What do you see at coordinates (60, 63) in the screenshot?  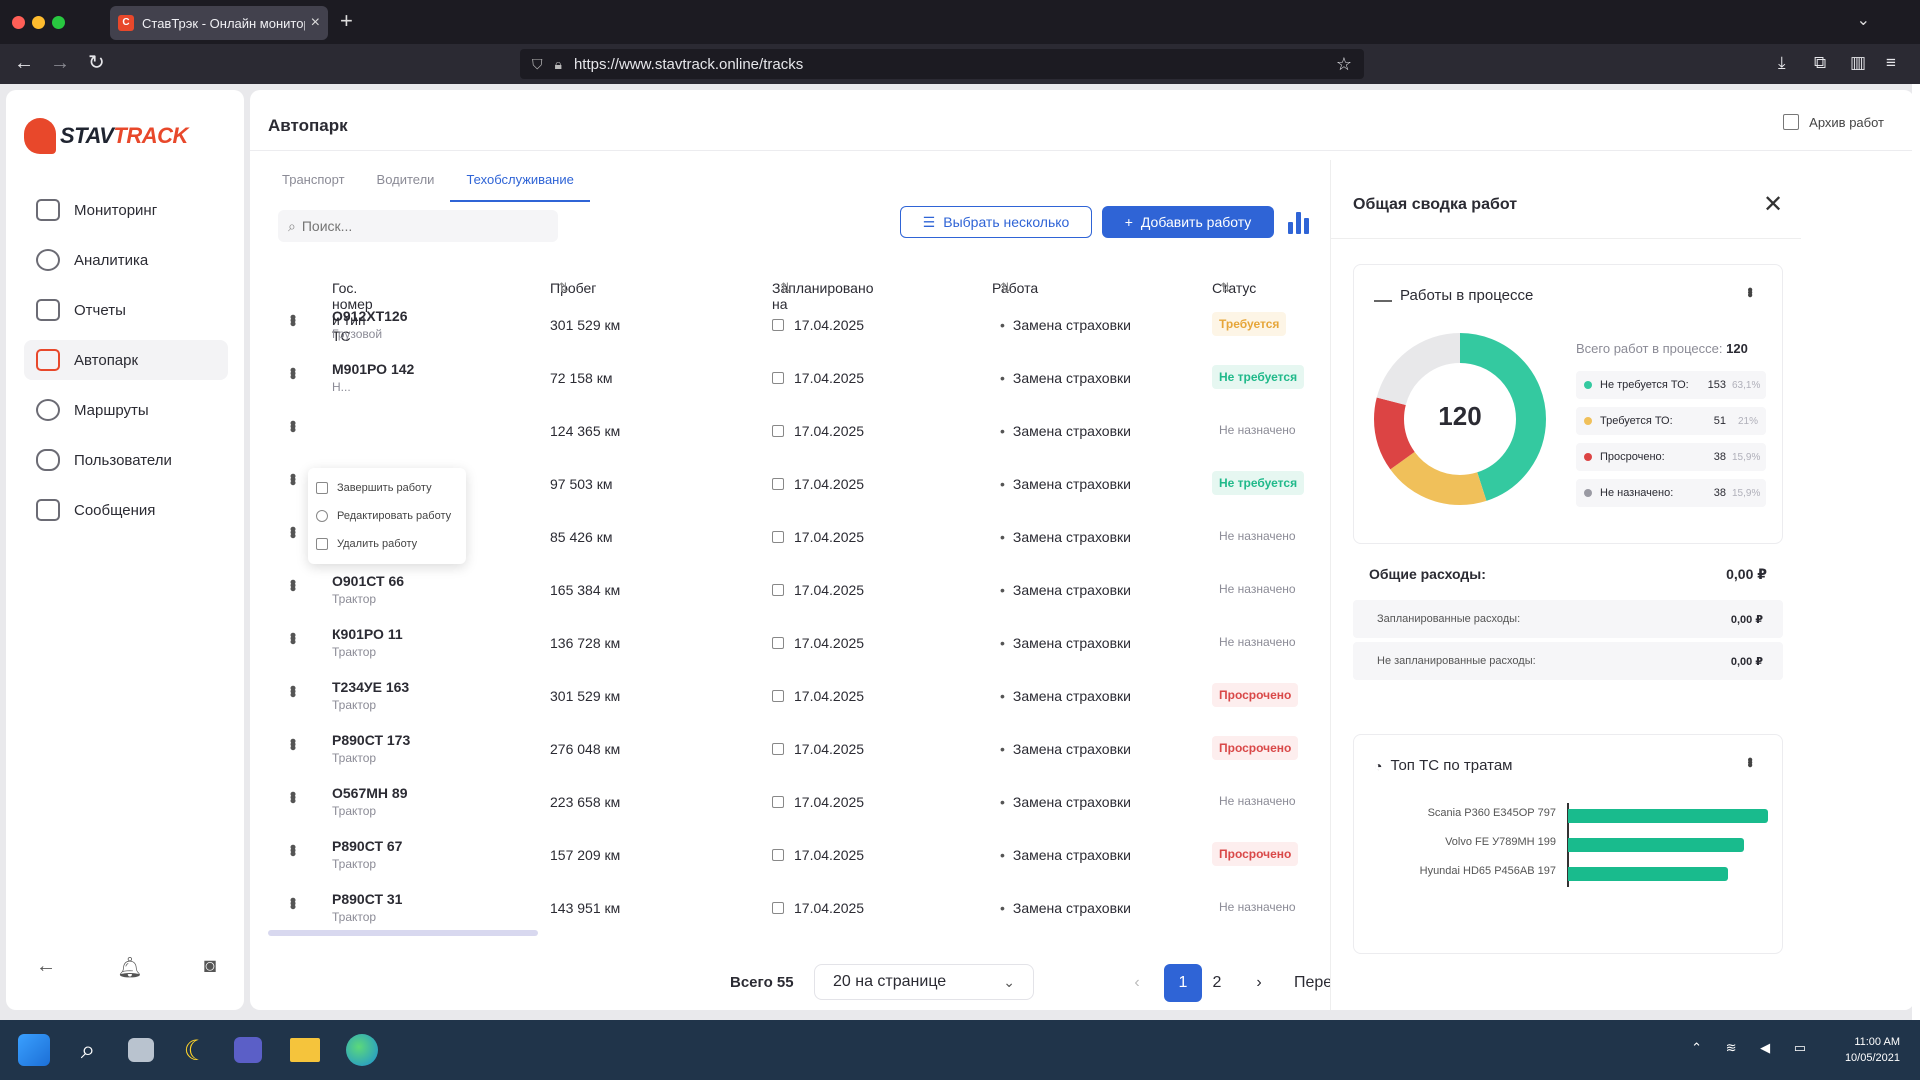 I see `forward-arrow-icon: →` at bounding box center [60, 63].